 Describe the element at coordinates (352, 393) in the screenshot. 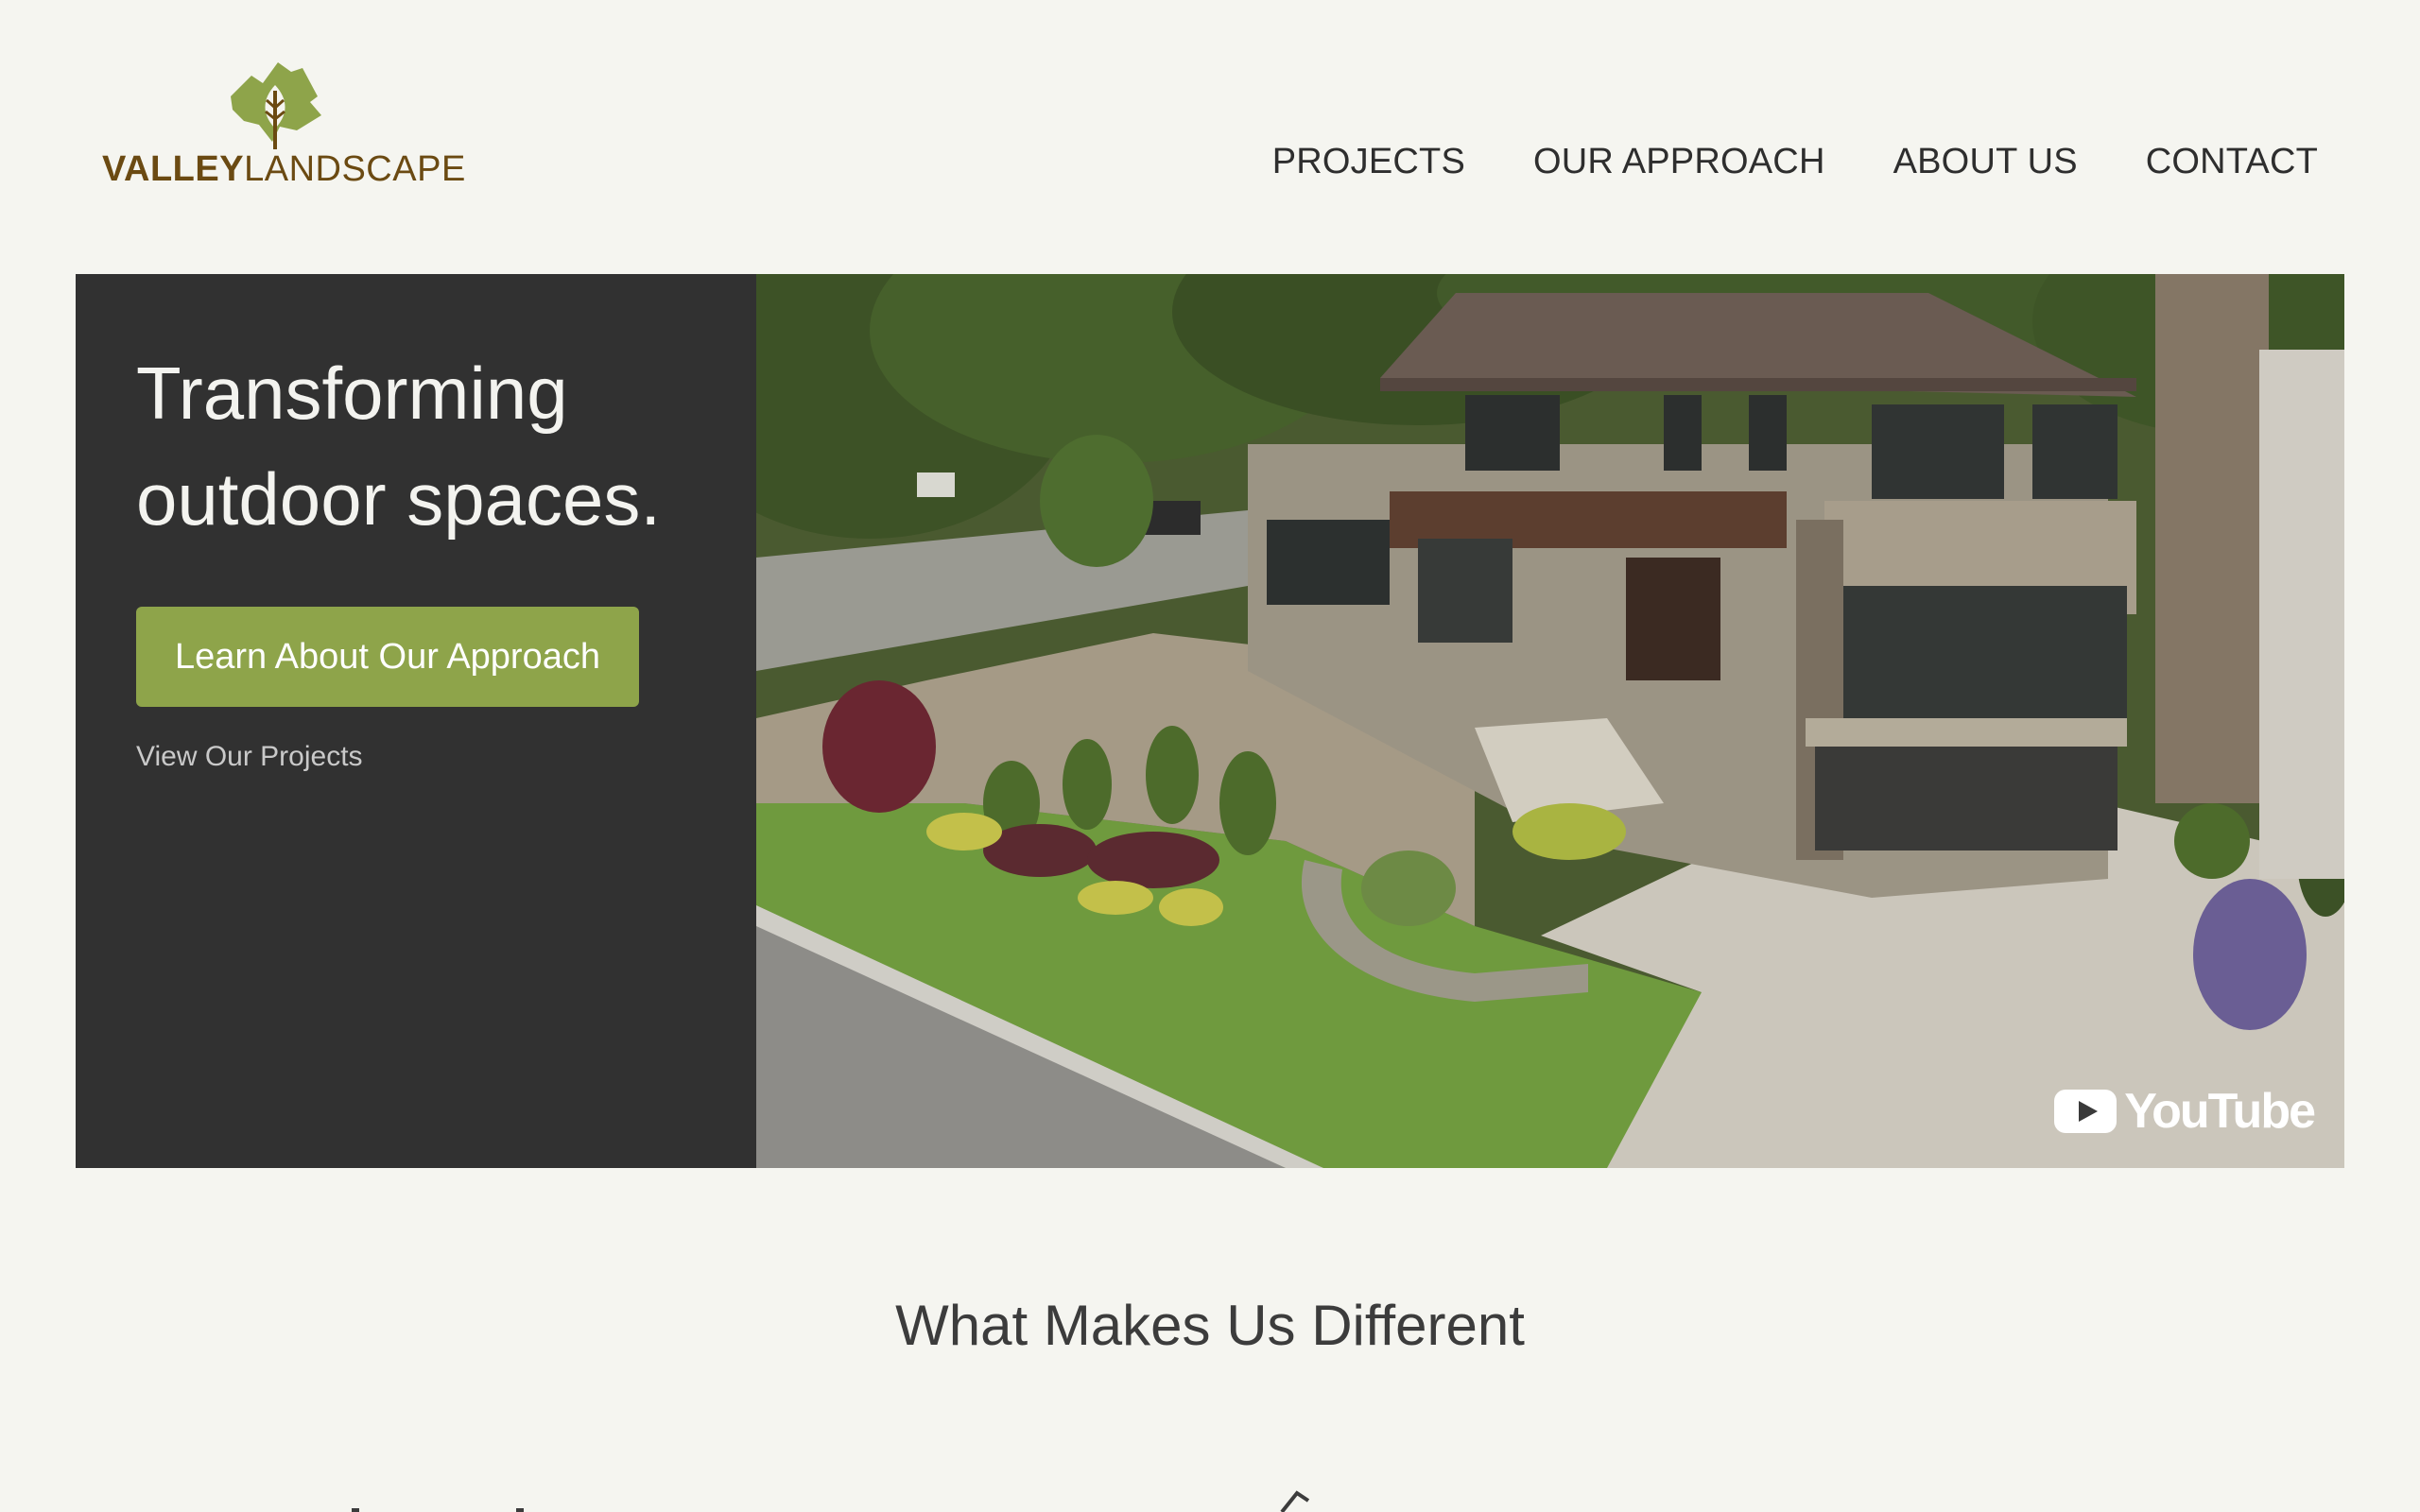

I see `hero-title-line-1: Transforming` at that location.